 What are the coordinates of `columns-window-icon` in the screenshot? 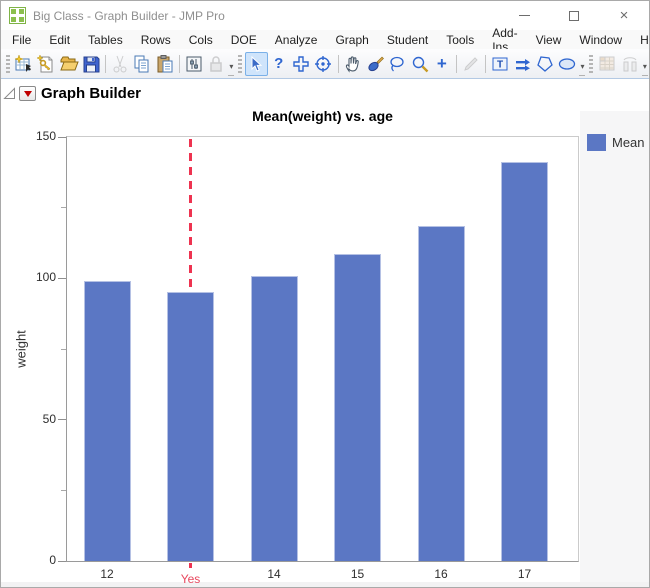 It's located at (630, 64).